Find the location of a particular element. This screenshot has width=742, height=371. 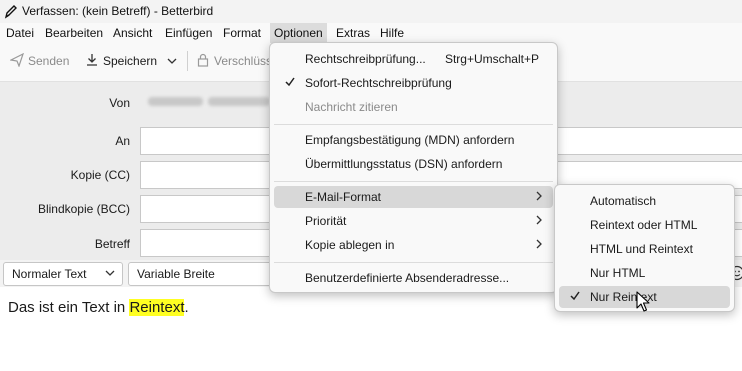

to-label: An is located at coordinates (122, 141).